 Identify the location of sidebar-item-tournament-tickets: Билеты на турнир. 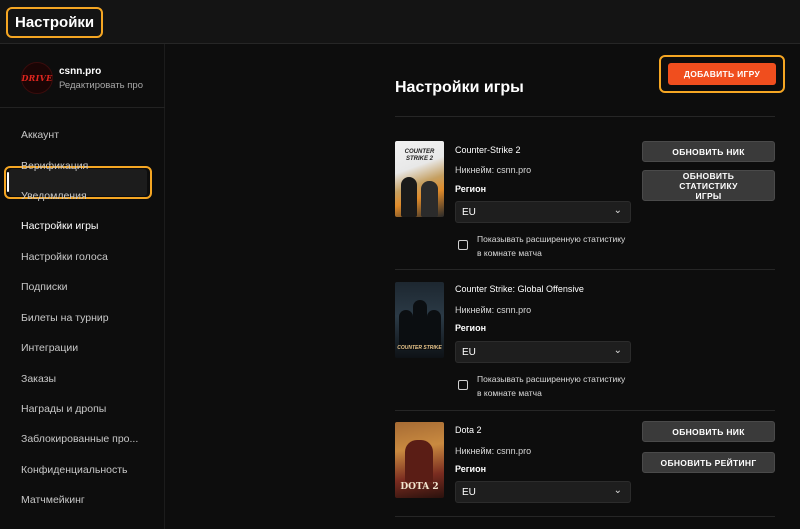
(65, 318).